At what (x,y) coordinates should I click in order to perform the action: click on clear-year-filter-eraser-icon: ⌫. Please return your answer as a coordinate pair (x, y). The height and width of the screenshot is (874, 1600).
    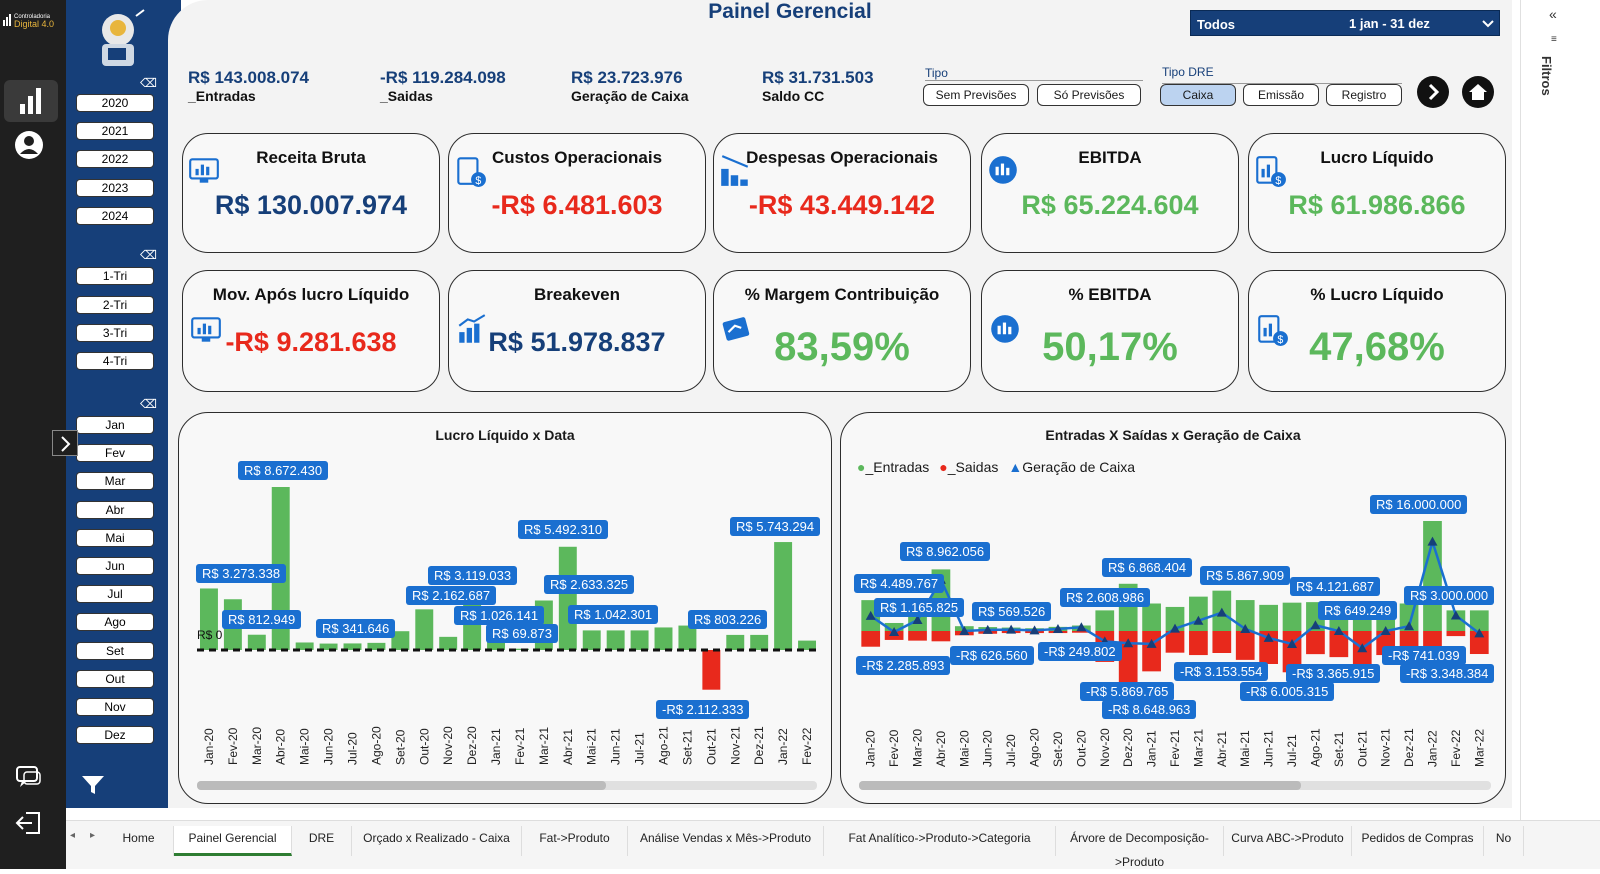
    Looking at the image, I should click on (148, 83).